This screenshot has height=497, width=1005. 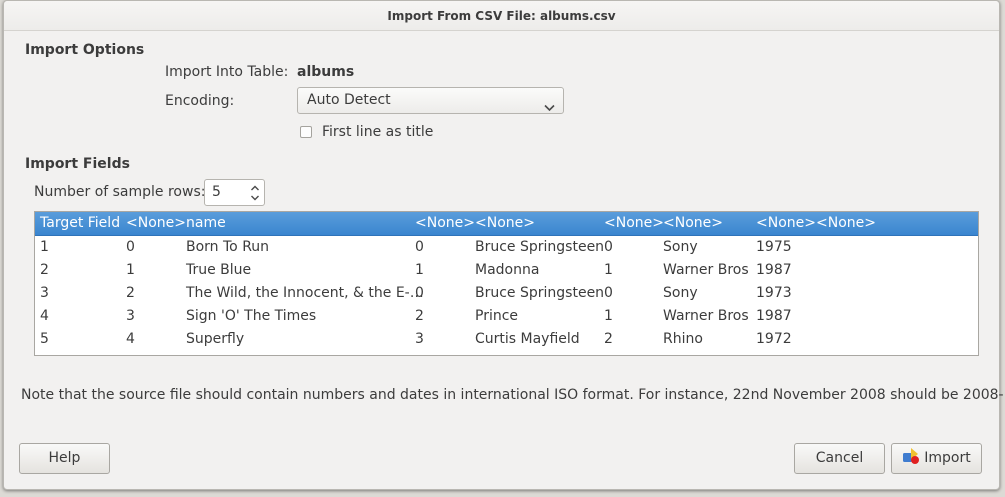 What do you see at coordinates (80, 223) in the screenshot?
I see `column-header: Target Field` at bounding box center [80, 223].